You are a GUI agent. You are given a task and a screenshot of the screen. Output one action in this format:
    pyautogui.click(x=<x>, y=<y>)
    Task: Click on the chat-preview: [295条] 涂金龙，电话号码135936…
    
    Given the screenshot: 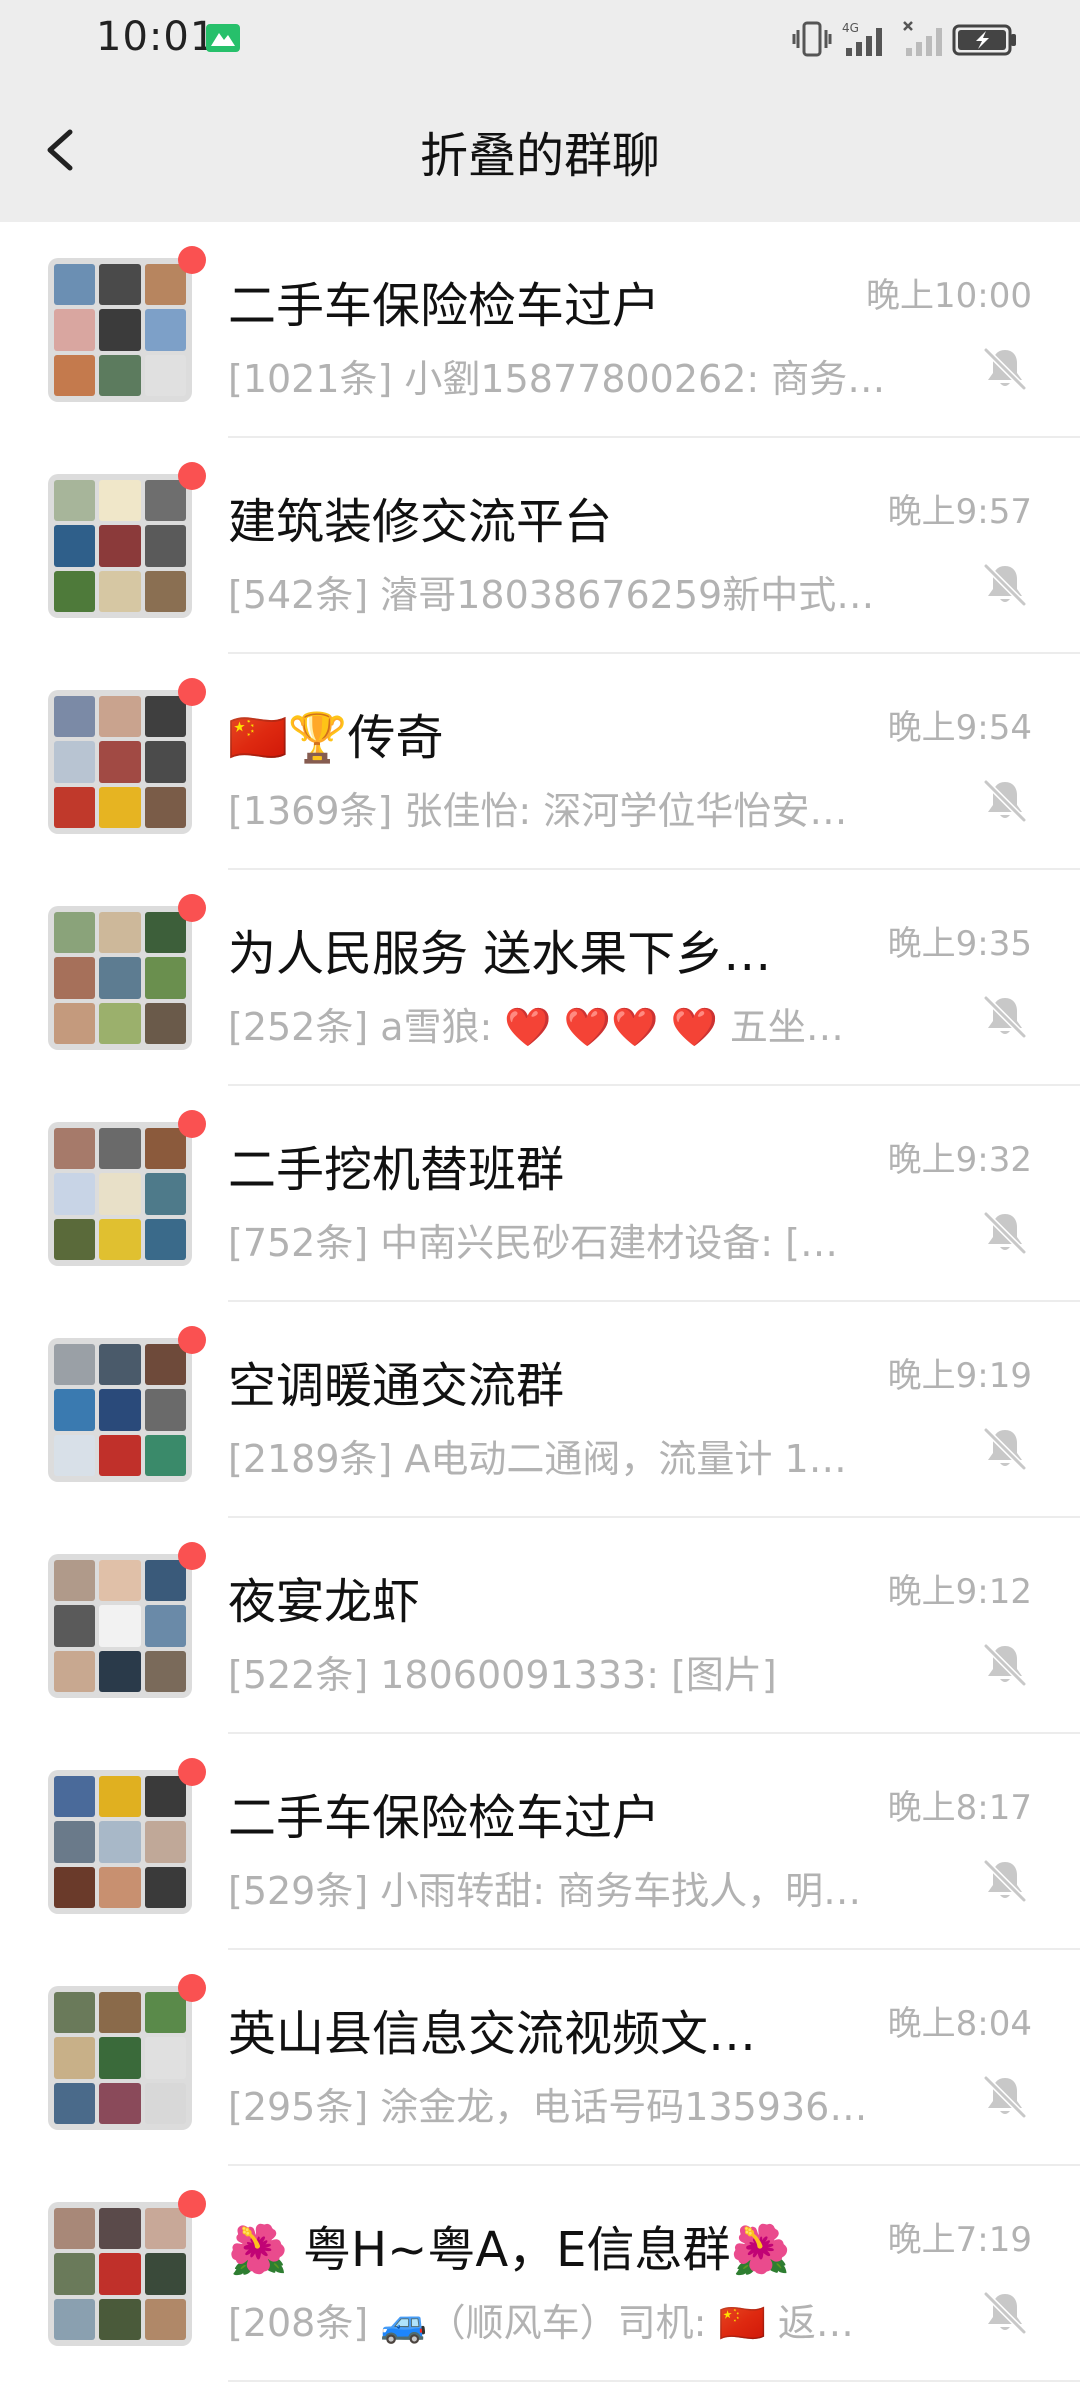 What is the action you would take?
    pyautogui.click(x=548, y=2107)
    